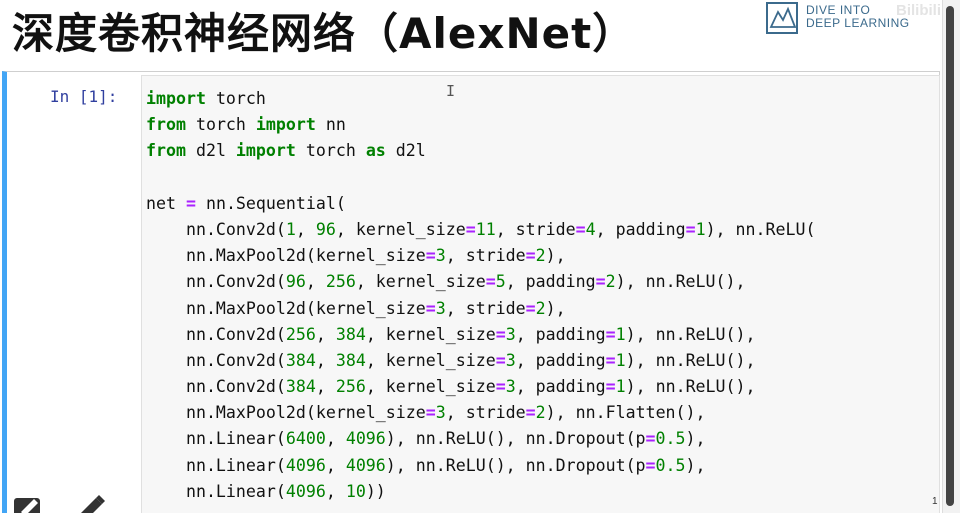 The width and height of the screenshot is (960, 513). I want to click on code-token: )), so click(375, 491).